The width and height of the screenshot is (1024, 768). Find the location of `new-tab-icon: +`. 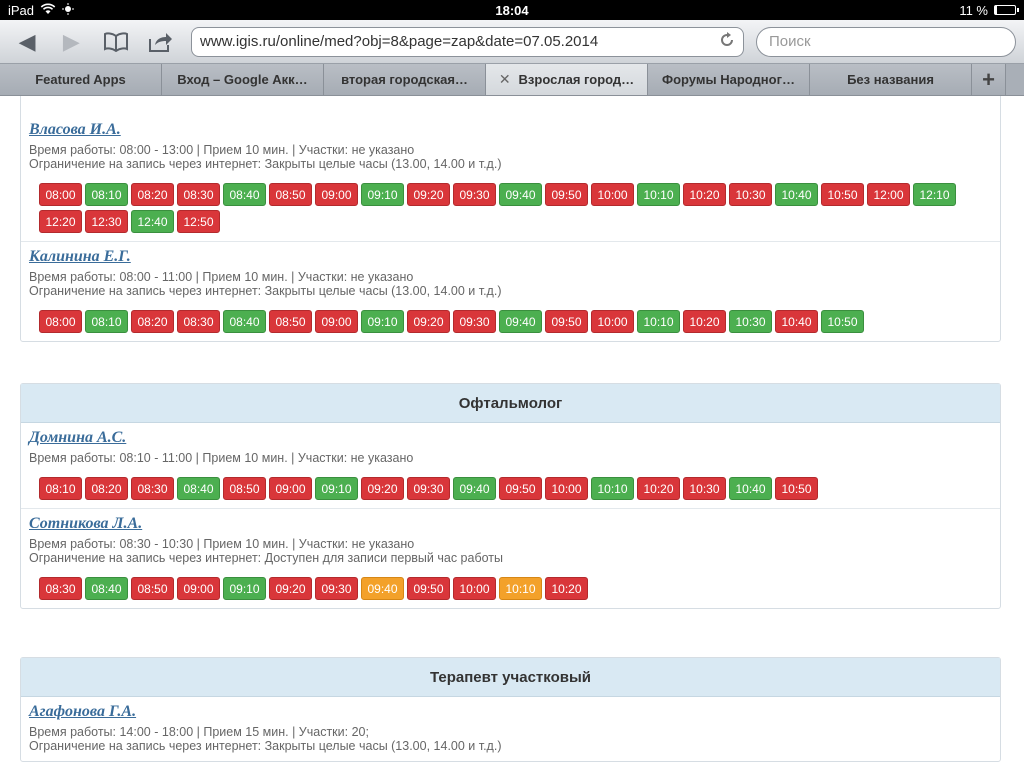

new-tab-icon: + is located at coordinates (989, 79).